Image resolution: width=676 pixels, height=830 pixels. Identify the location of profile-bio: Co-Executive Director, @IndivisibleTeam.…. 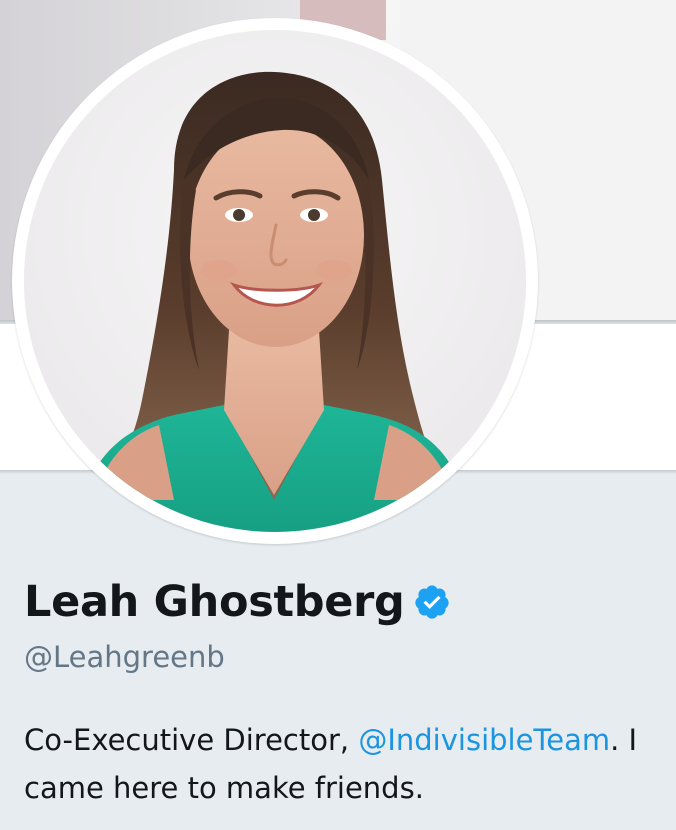
(349, 764).